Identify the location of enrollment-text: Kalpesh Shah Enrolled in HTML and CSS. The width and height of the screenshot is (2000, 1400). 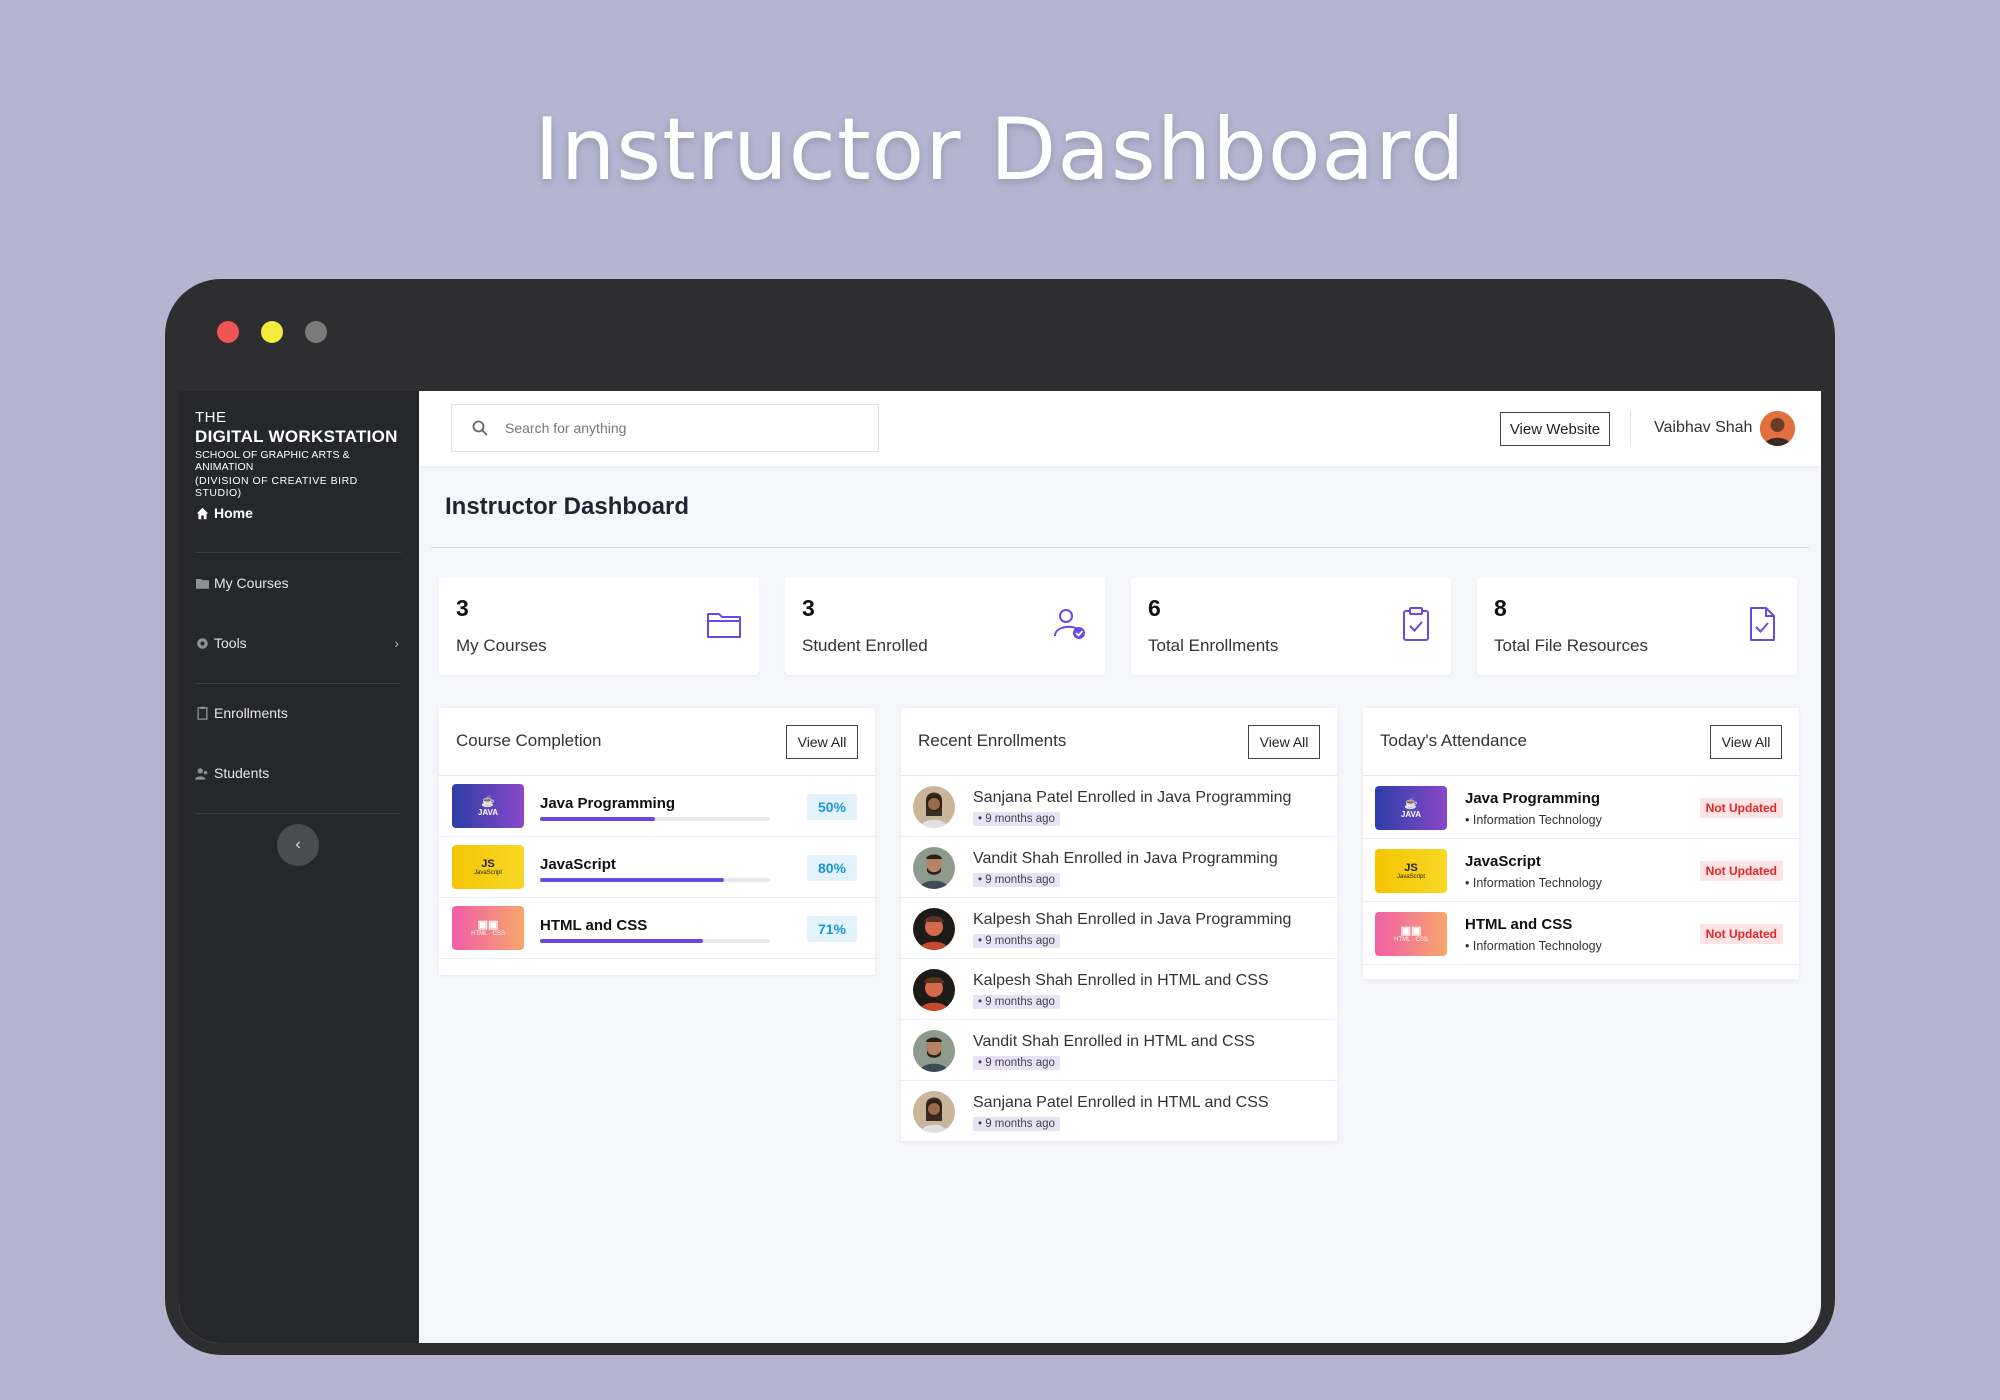
(1121, 980).